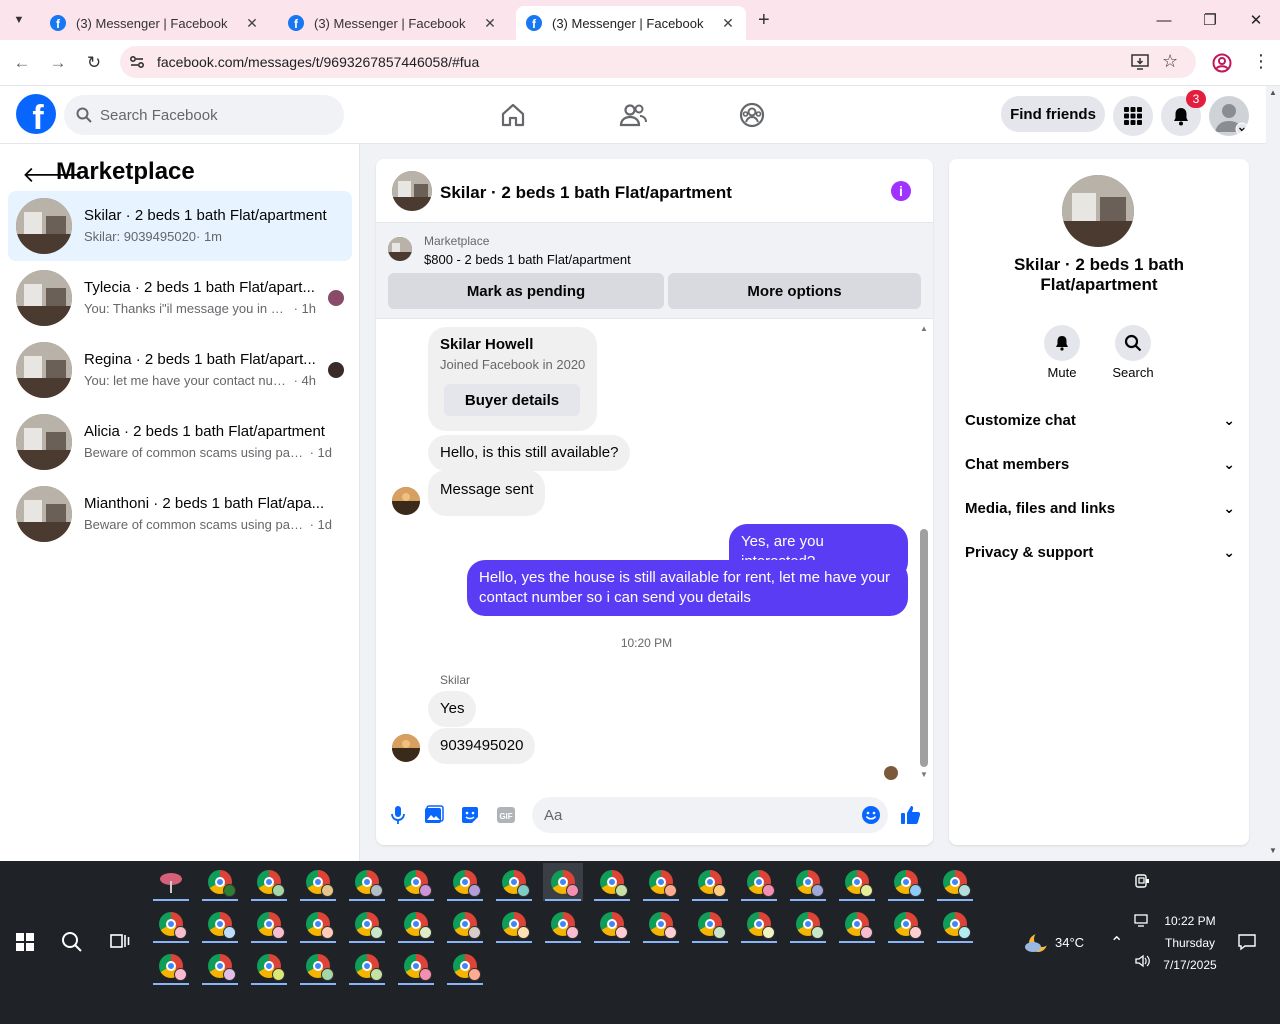  What do you see at coordinates (1256, 20) in the screenshot?
I see `close-window-icon: ✕` at bounding box center [1256, 20].